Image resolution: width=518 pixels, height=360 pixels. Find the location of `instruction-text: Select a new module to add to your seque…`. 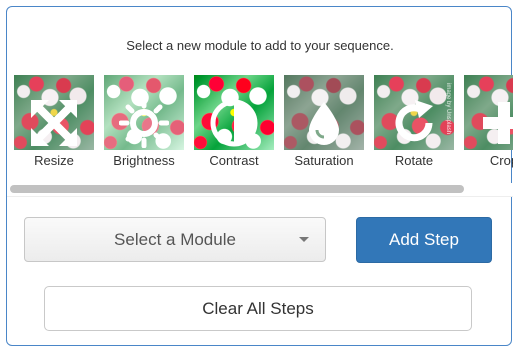

instruction-text: Select a new module to add to your seque… is located at coordinates (260, 45).